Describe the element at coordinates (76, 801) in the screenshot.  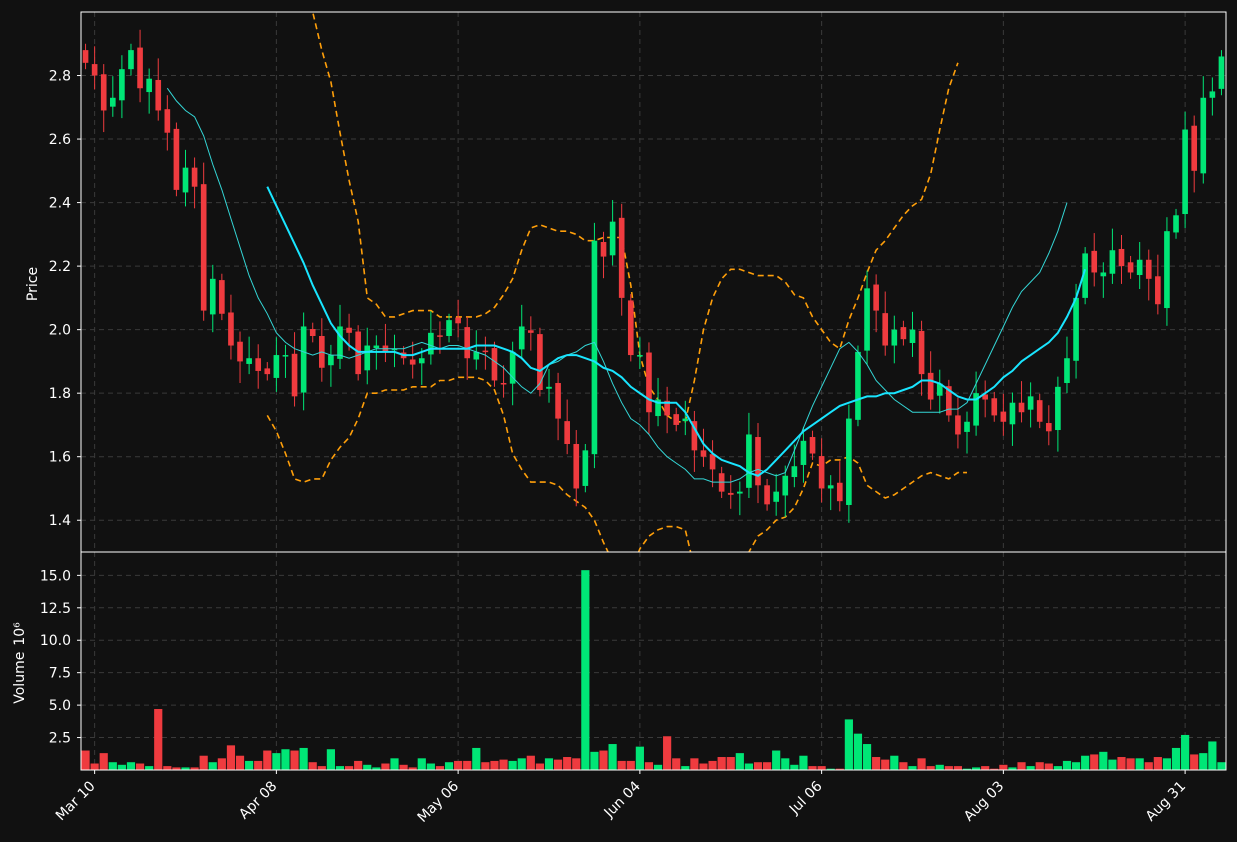
I see `x-tick-label: Mar 10` at that location.